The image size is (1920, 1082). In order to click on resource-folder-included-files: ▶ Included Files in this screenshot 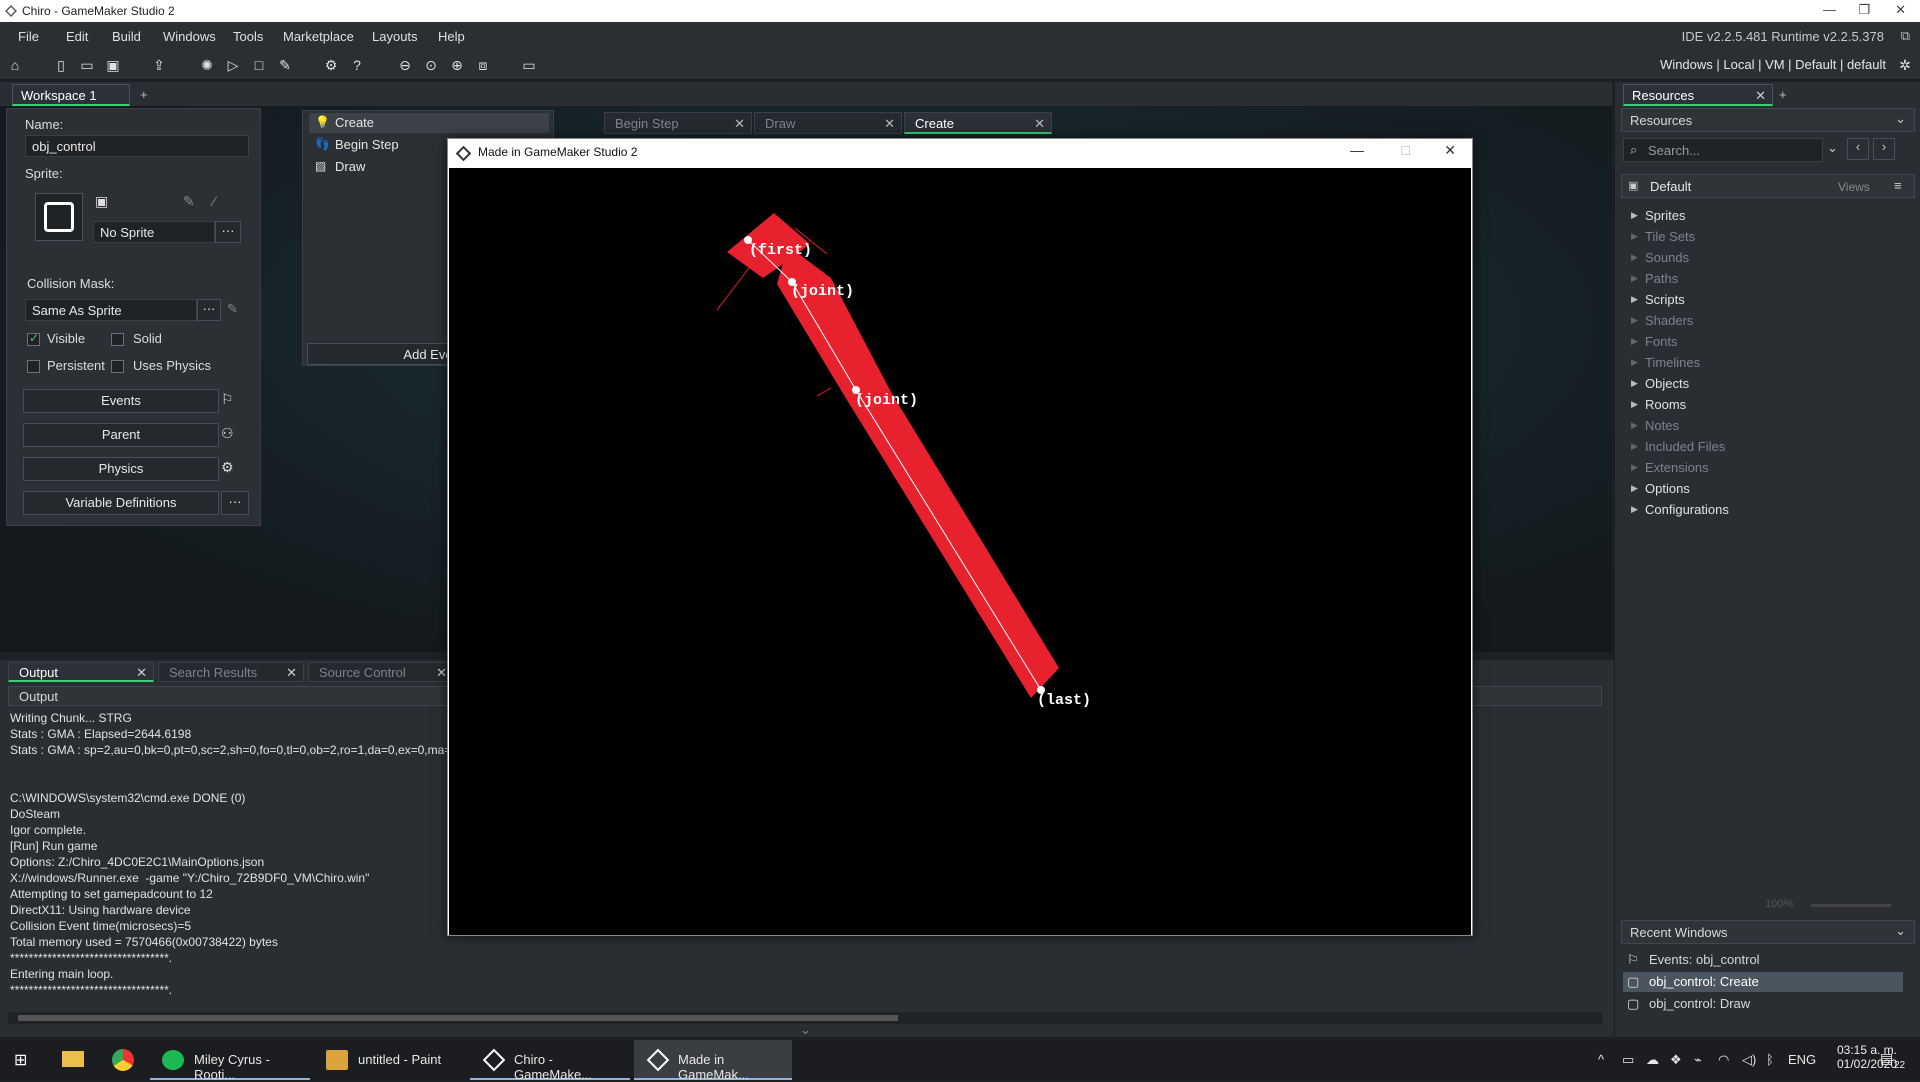, I will do `click(1766, 447)`.